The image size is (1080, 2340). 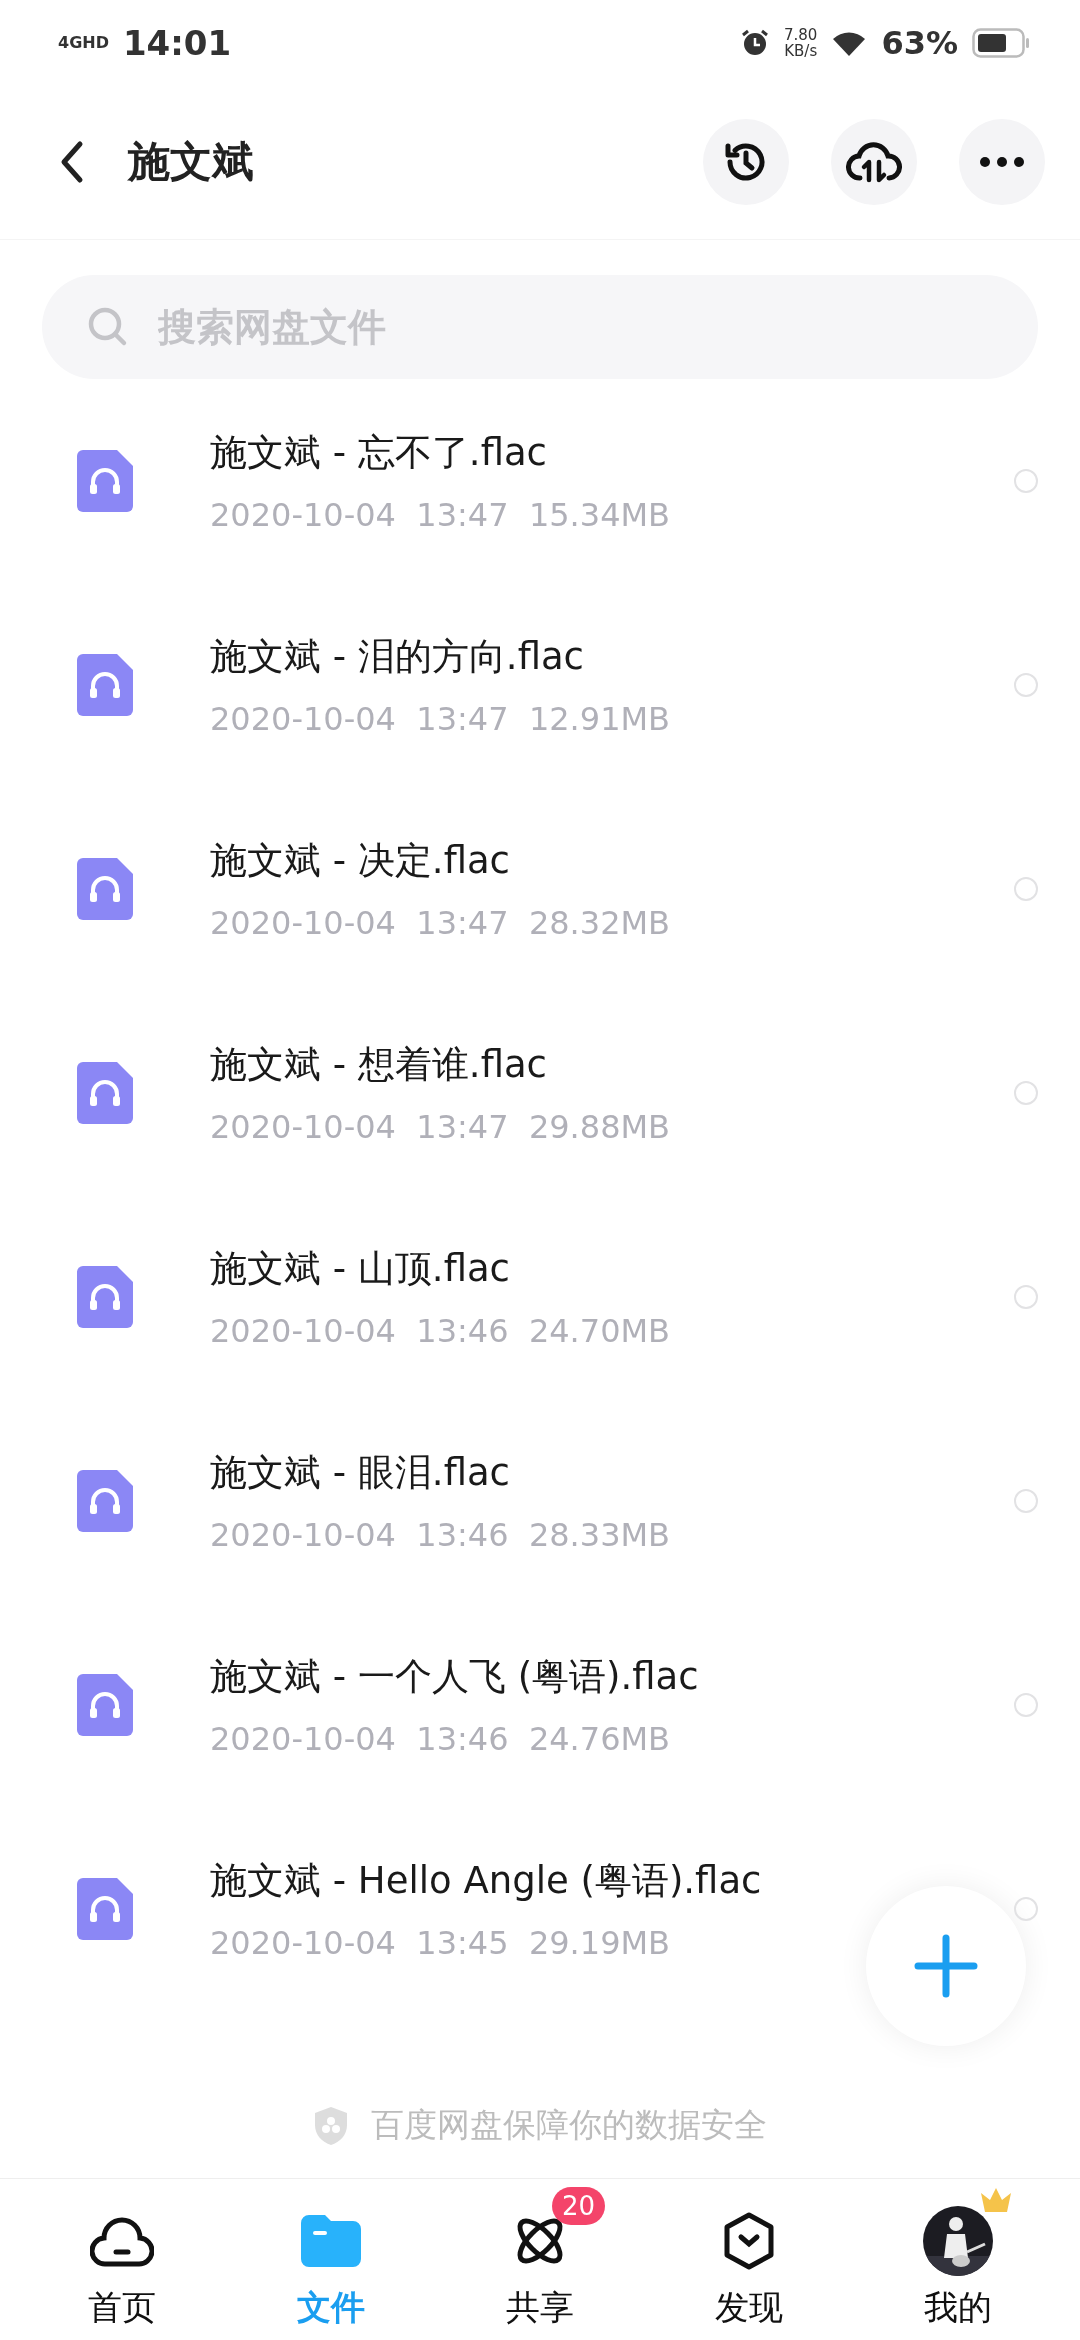 I want to click on battery-icon, so click(x=1001, y=42).